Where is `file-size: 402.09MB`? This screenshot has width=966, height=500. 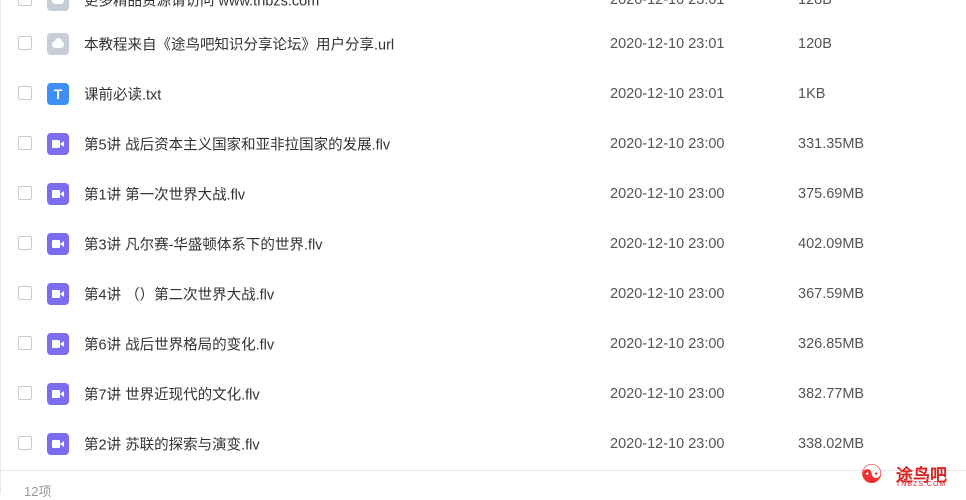
file-size: 402.09MB is located at coordinates (831, 244).